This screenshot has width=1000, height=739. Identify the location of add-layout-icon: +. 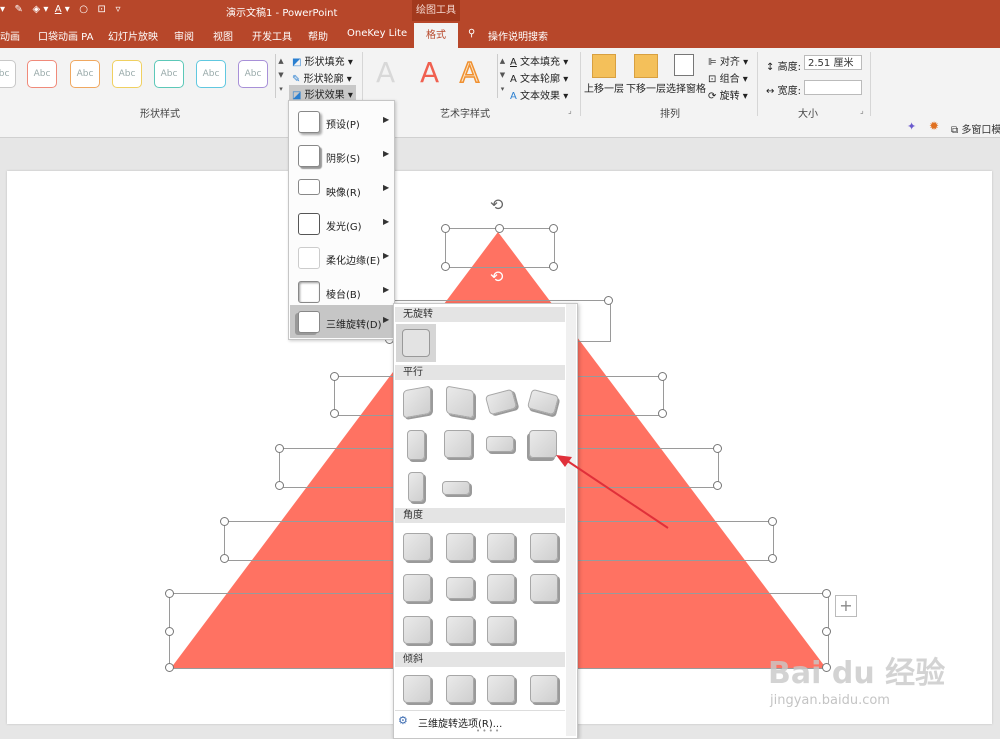
(846, 606).